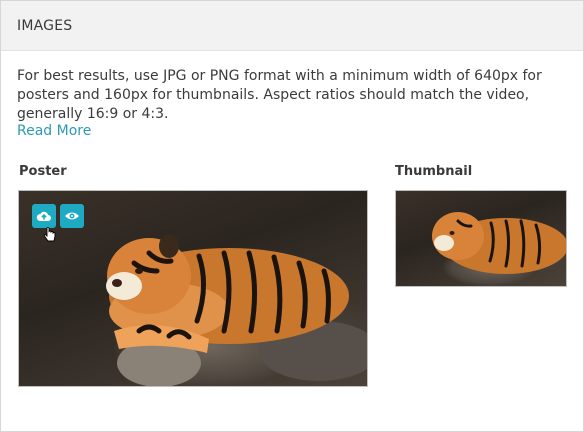 The width and height of the screenshot is (584, 432). I want to click on preview-poster-button, so click(72, 216).